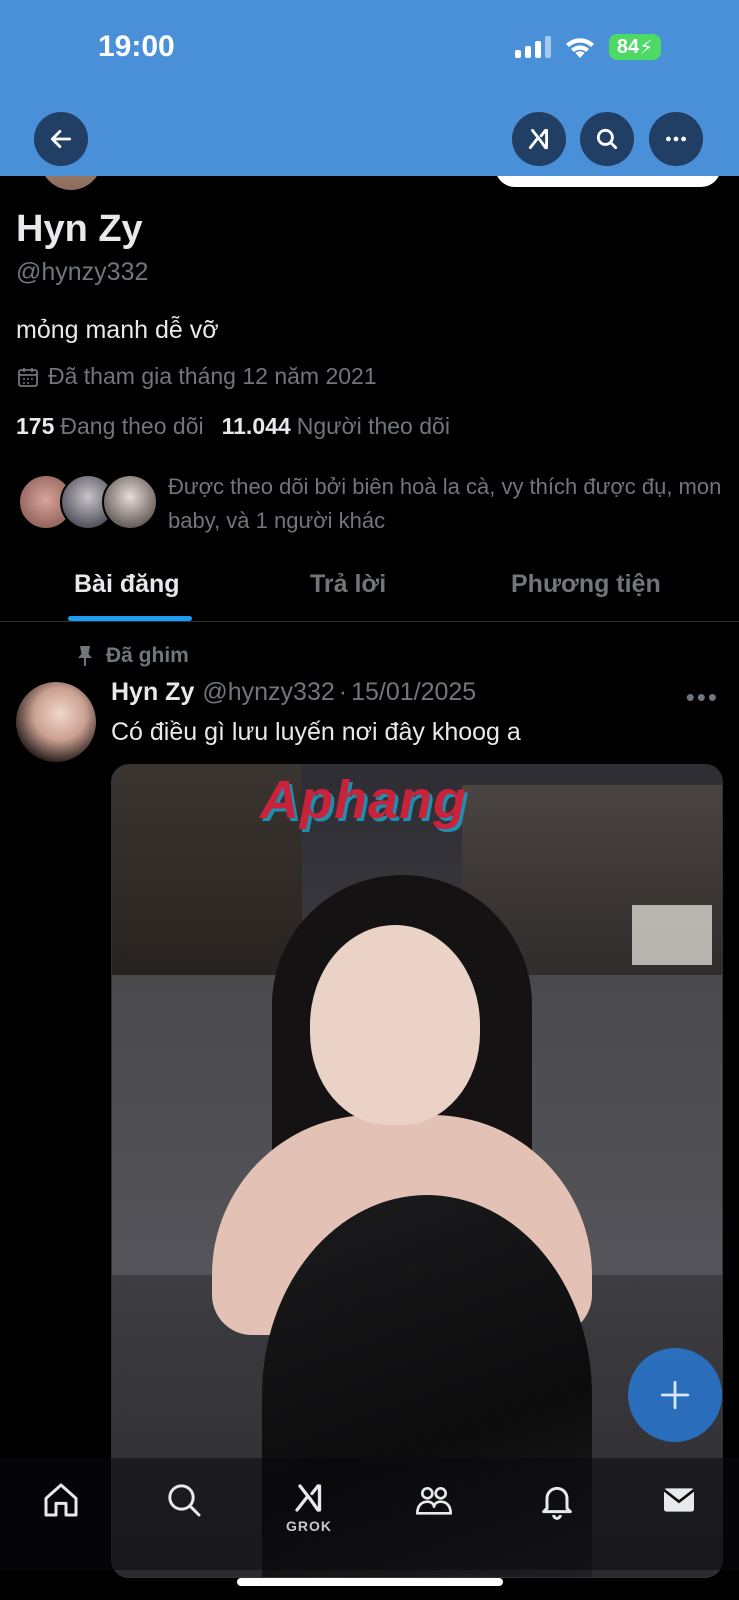  What do you see at coordinates (369, 88) in the screenshot?
I see `profile-header: 19:00 84 ⚡` at bounding box center [369, 88].